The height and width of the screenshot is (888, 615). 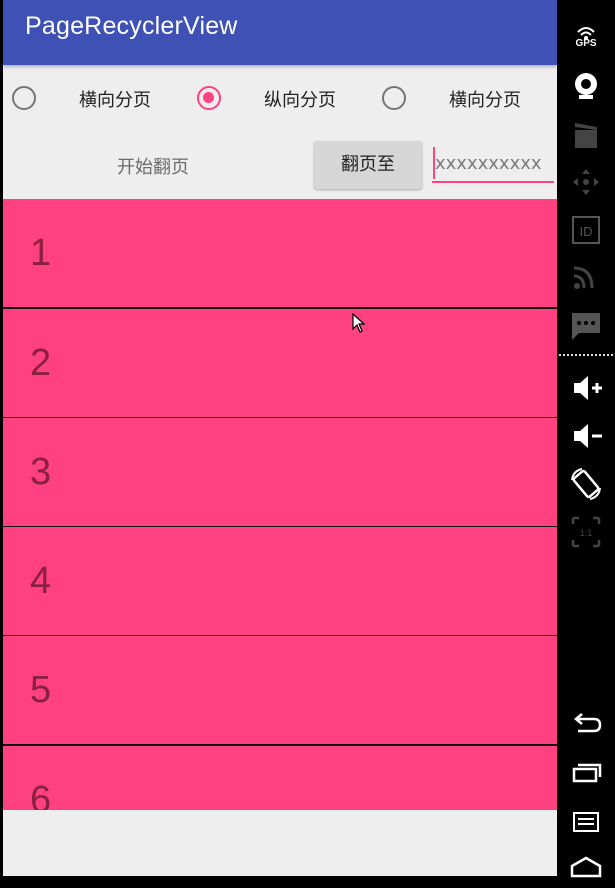 What do you see at coordinates (359, 323) in the screenshot?
I see `mouse-pointer-icon` at bounding box center [359, 323].